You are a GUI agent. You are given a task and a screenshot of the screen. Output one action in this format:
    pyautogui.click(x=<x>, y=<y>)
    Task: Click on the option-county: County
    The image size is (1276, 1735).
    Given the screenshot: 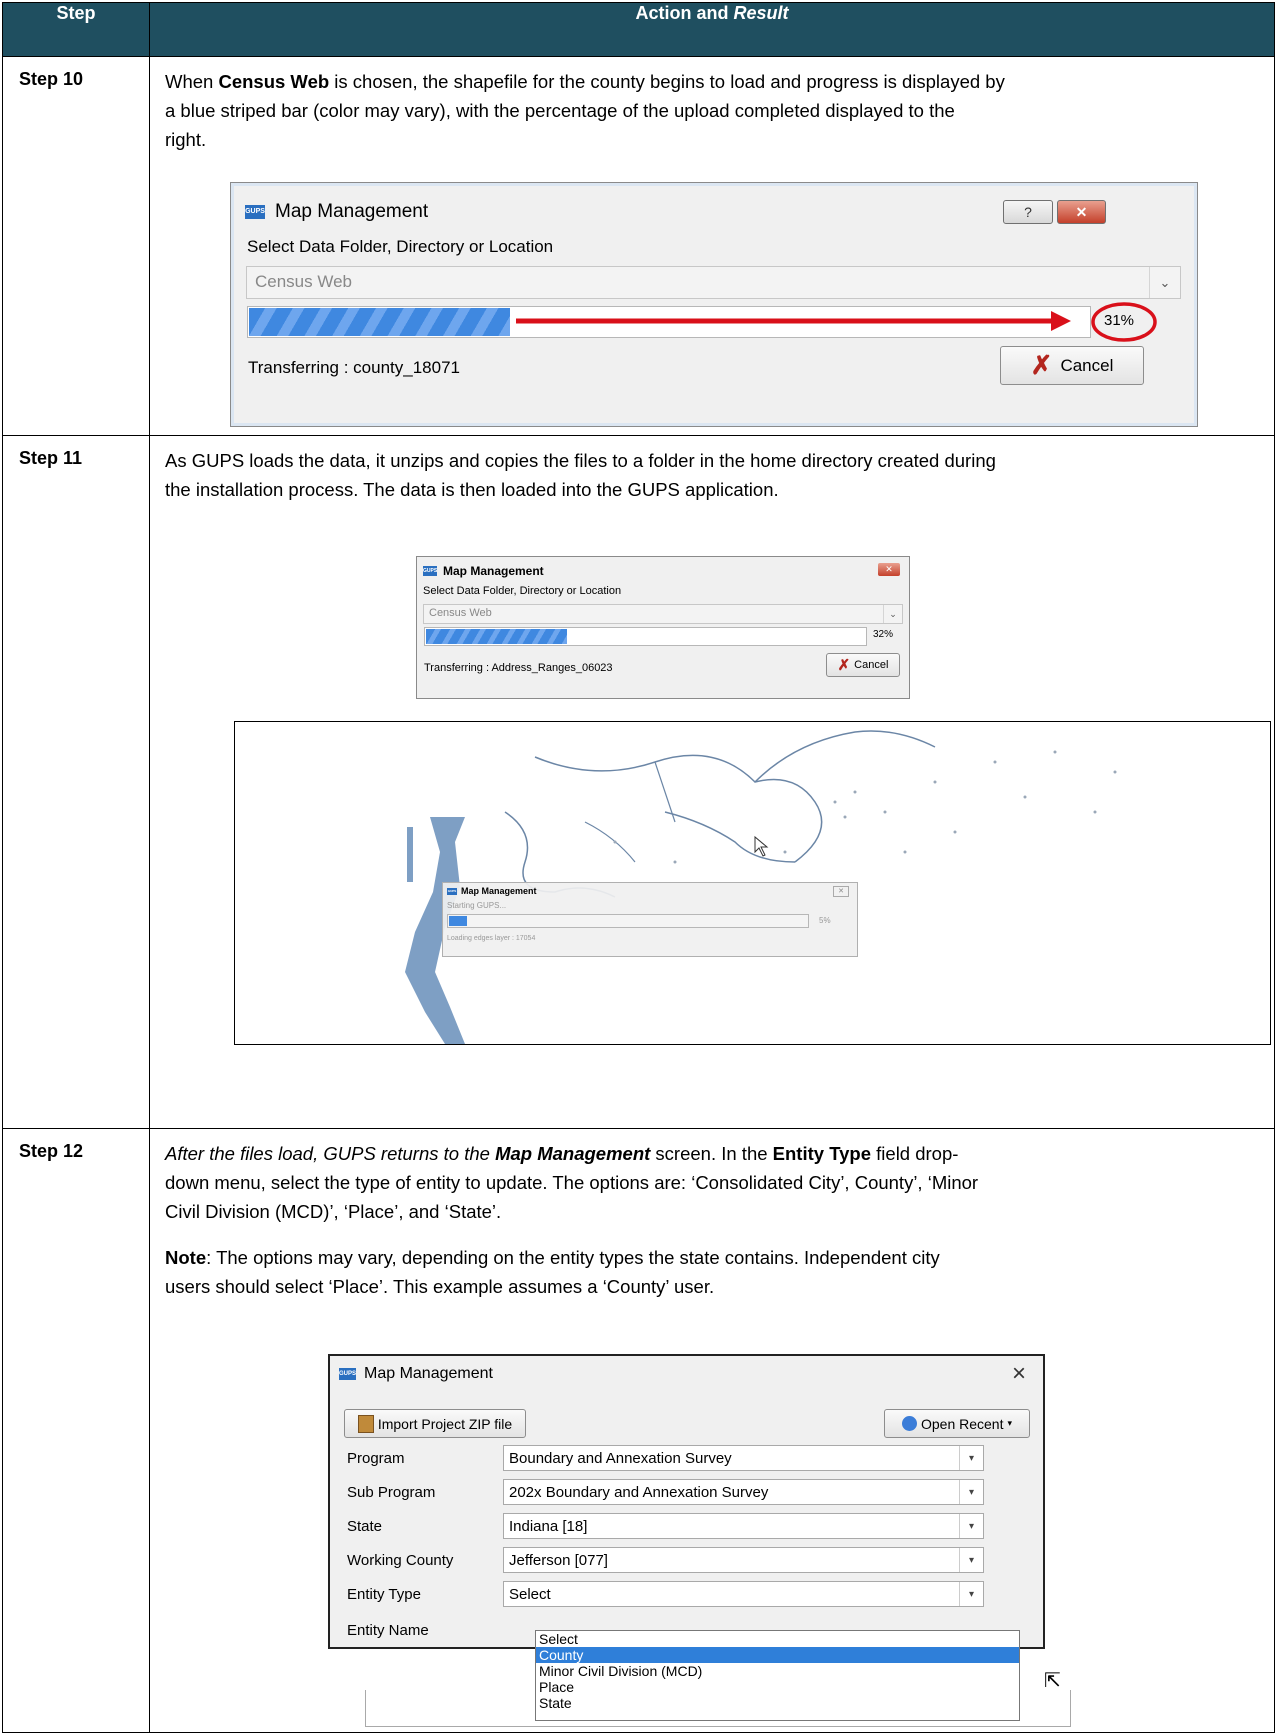 What is the action you would take?
    pyautogui.click(x=777, y=1655)
    